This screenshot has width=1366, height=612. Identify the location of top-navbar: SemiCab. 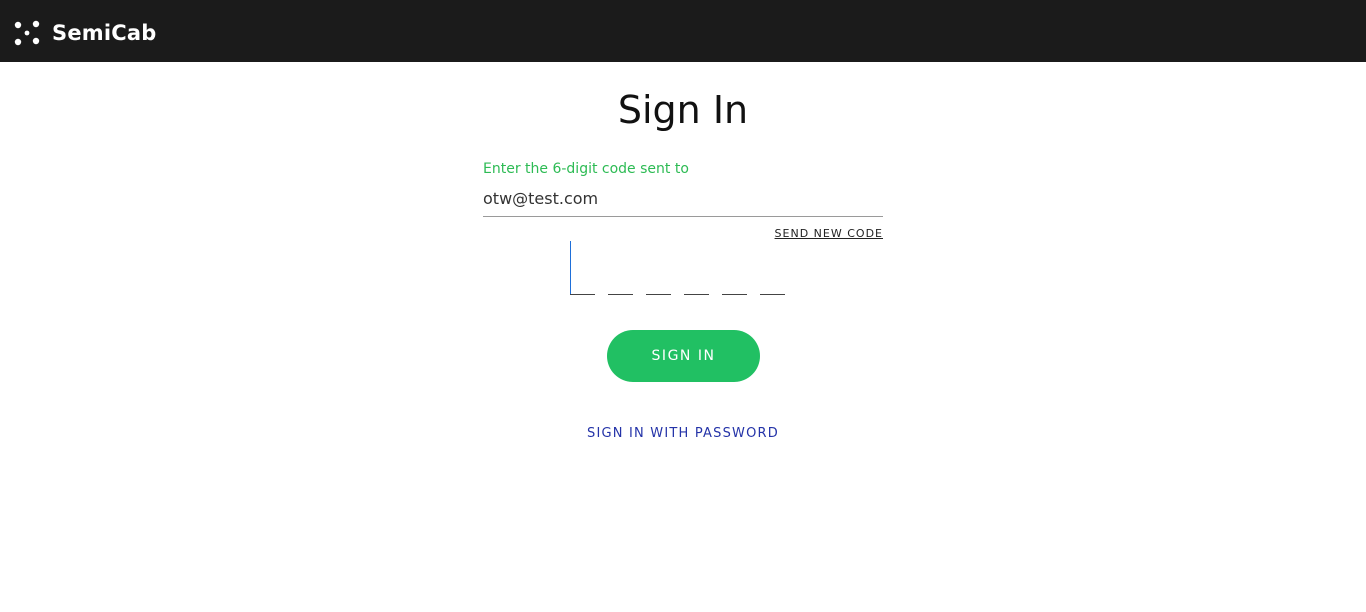
(683, 31).